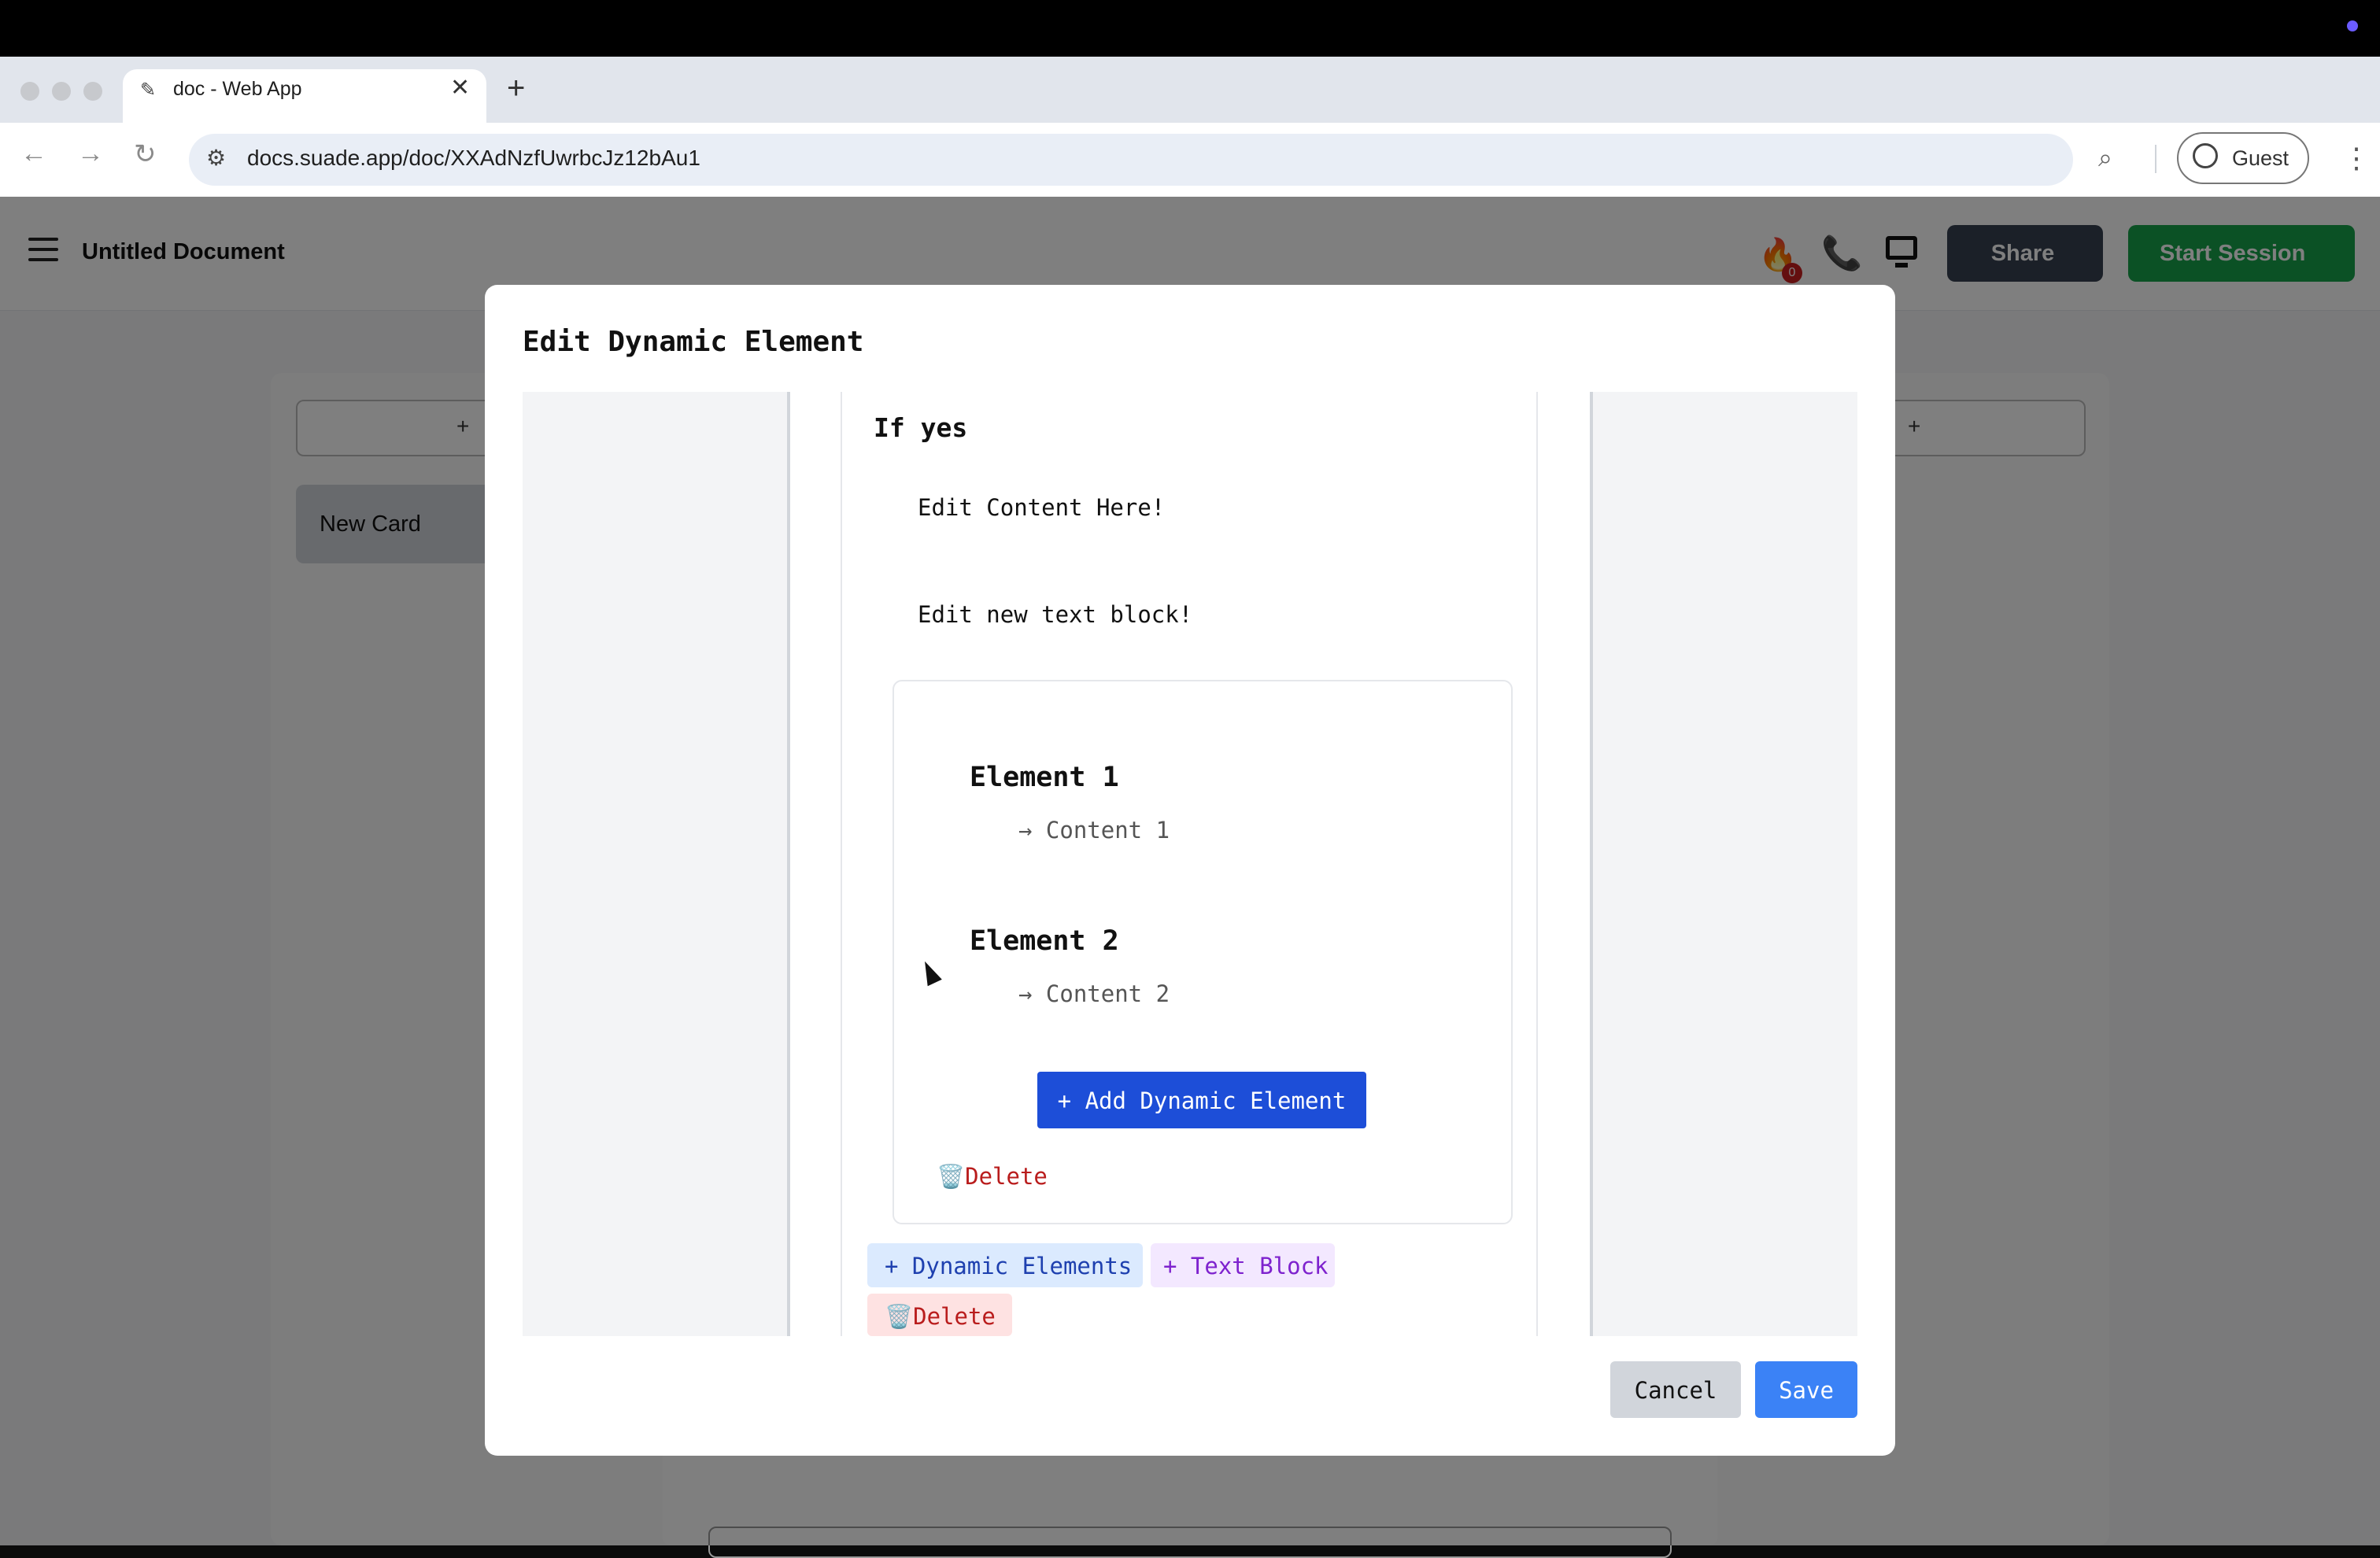 Image resolution: width=2380 pixels, height=1558 pixels. Describe the element at coordinates (216, 158) in the screenshot. I see `site-settings-icon: ⚙` at that location.